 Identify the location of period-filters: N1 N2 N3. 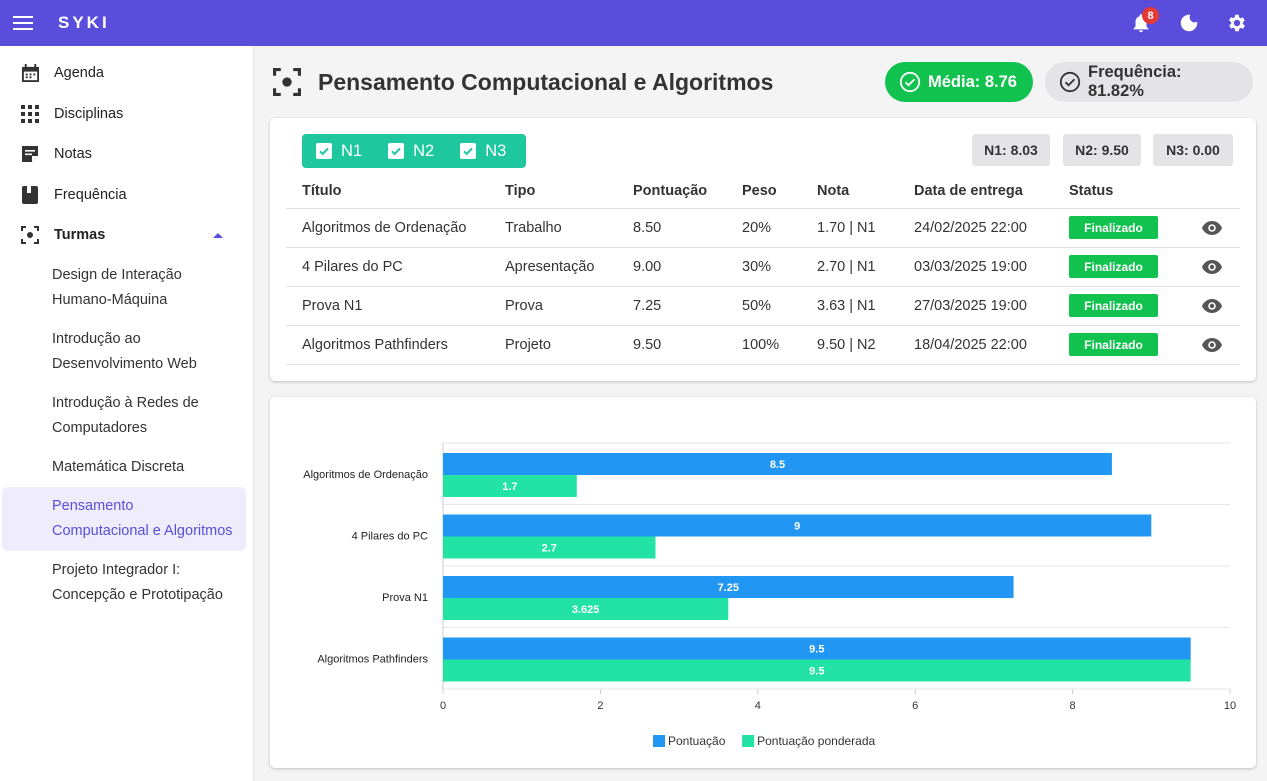
(414, 151).